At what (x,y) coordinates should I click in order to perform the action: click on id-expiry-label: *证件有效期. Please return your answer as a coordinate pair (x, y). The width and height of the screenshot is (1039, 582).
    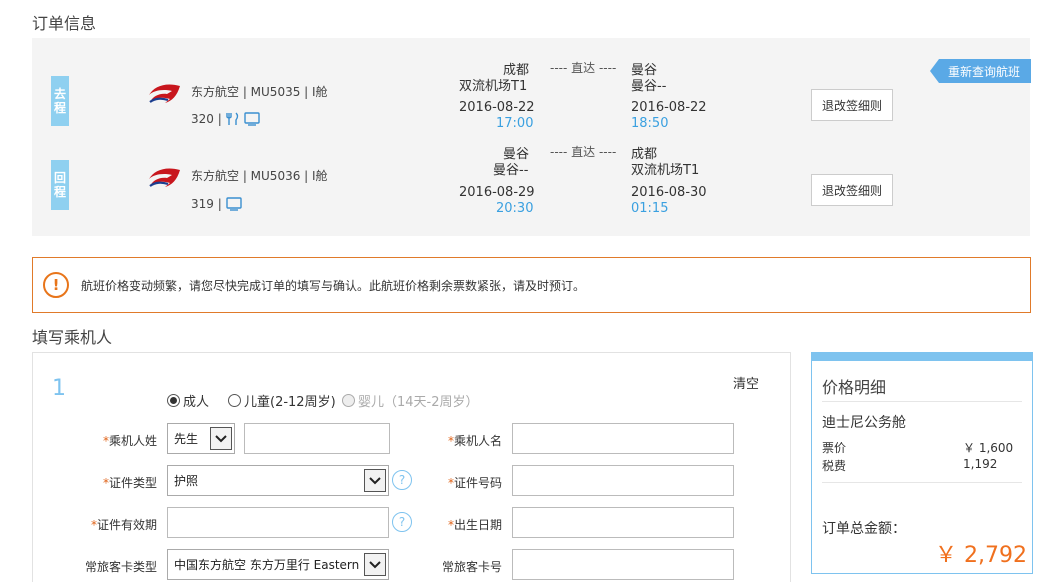
    Looking at the image, I should click on (123, 525).